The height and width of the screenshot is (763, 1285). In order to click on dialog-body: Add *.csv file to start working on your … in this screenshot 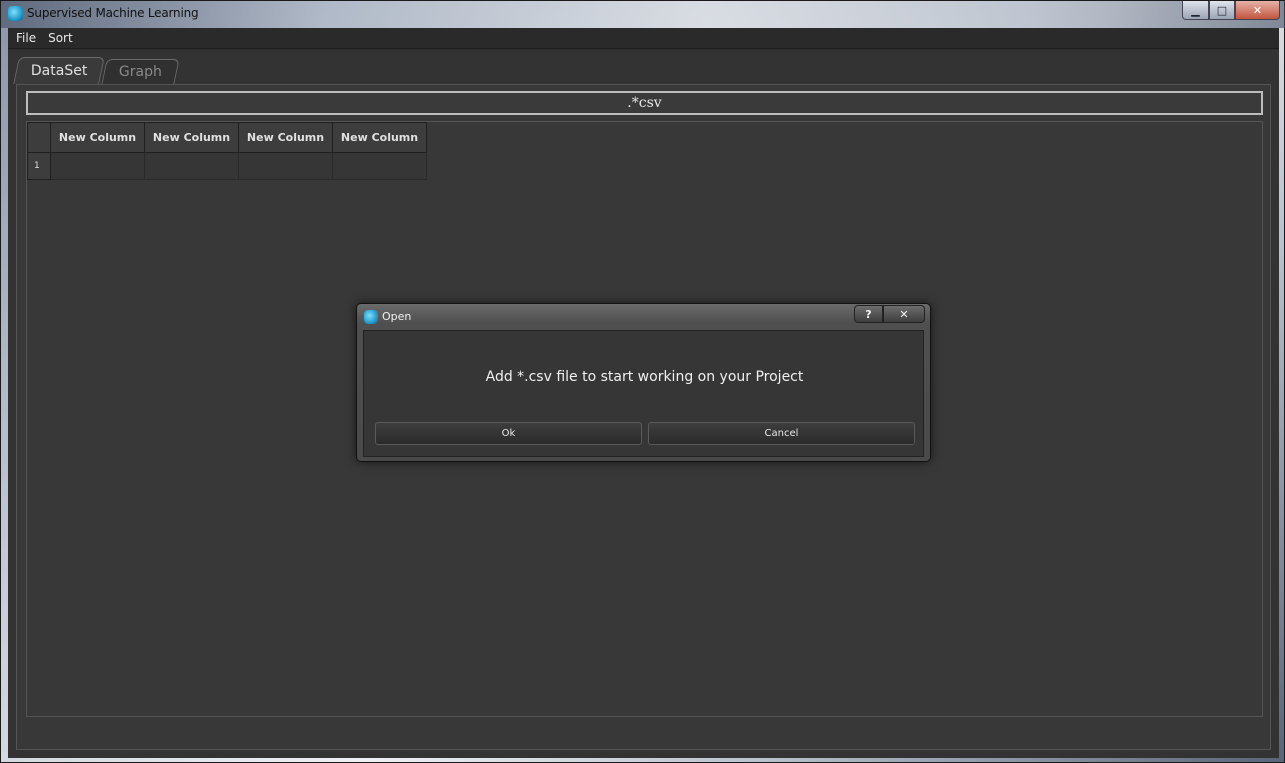, I will do `click(643, 393)`.